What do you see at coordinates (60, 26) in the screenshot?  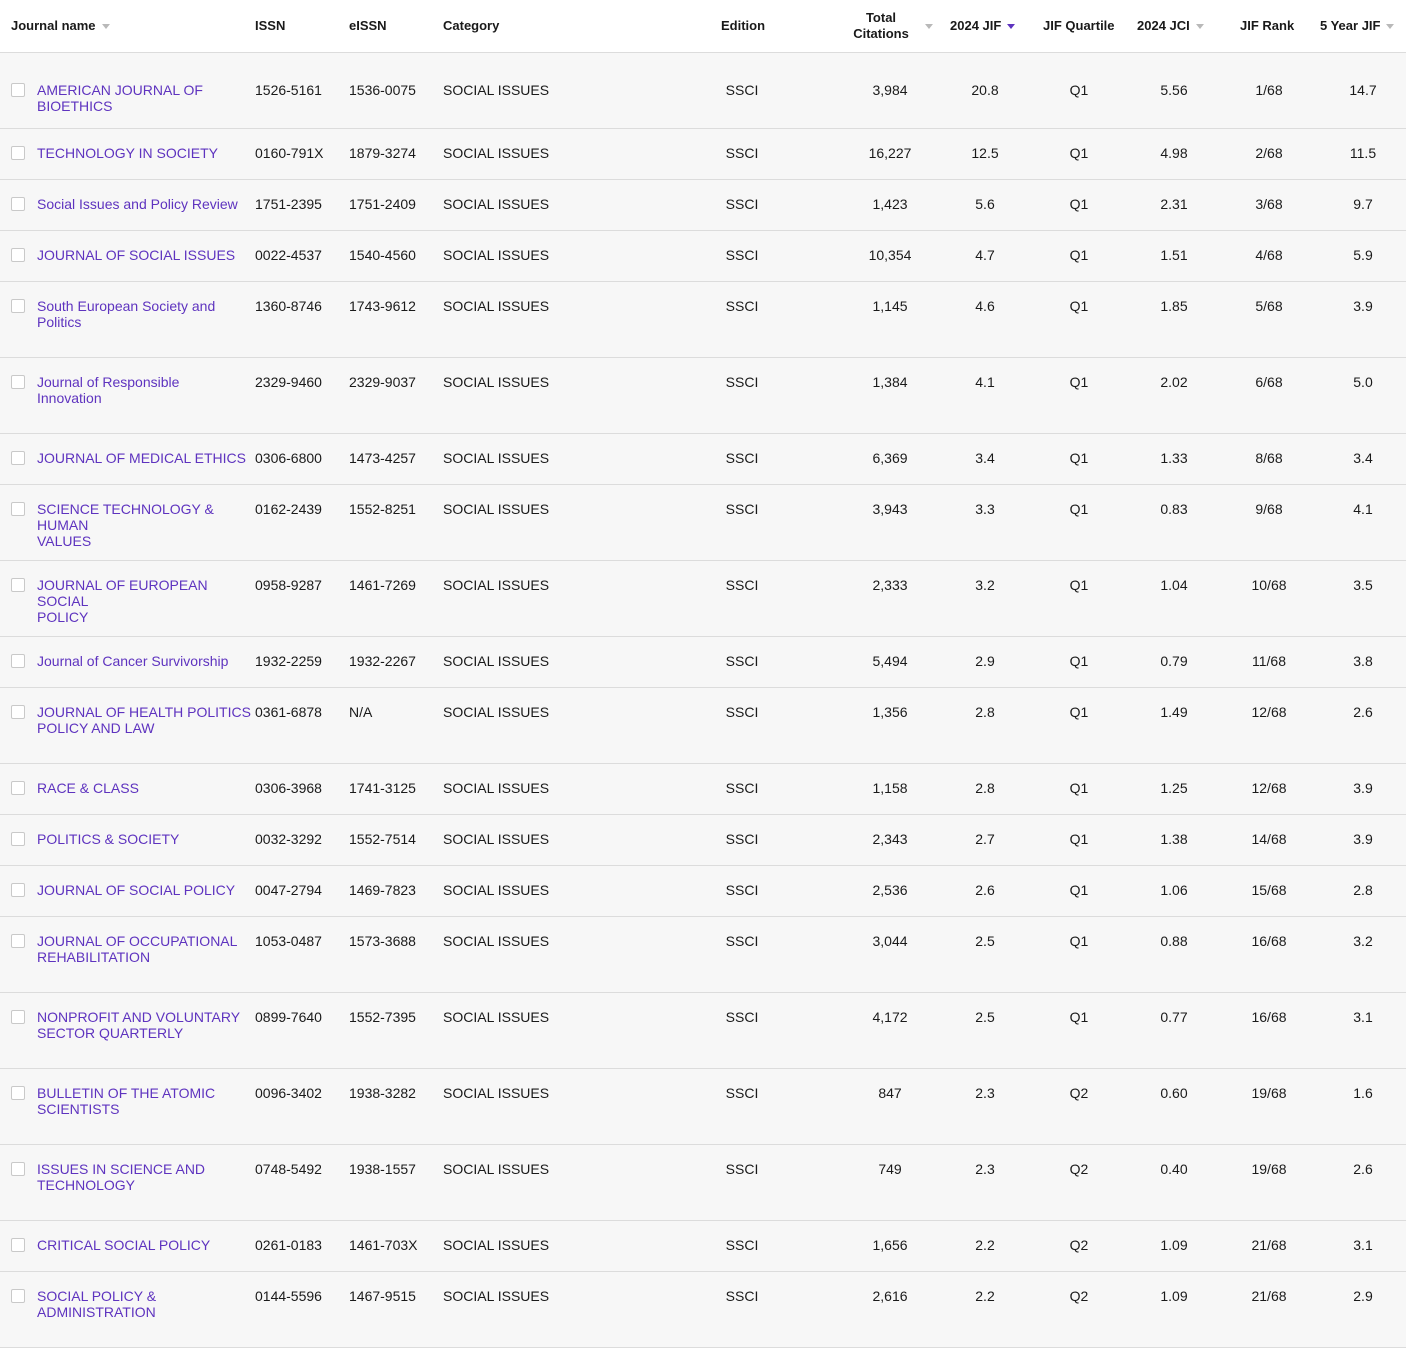 I see `col-journal-name: Journal name` at bounding box center [60, 26].